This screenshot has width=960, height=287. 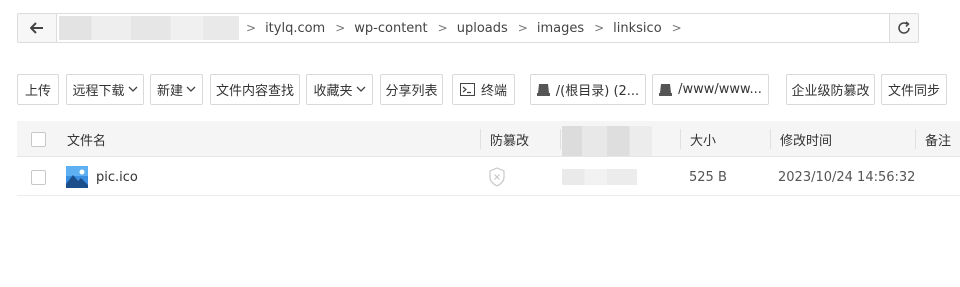 What do you see at coordinates (703, 139) in the screenshot?
I see `column-header-size: 大小` at bounding box center [703, 139].